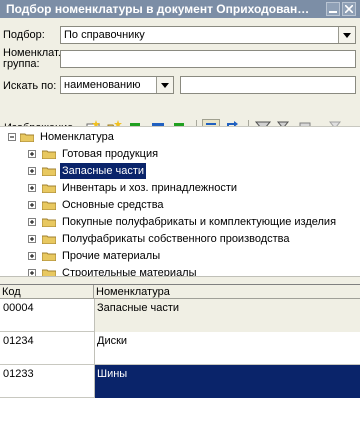 The height and width of the screenshot is (430, 360). I want to click on column-divider, so click(94, 348).